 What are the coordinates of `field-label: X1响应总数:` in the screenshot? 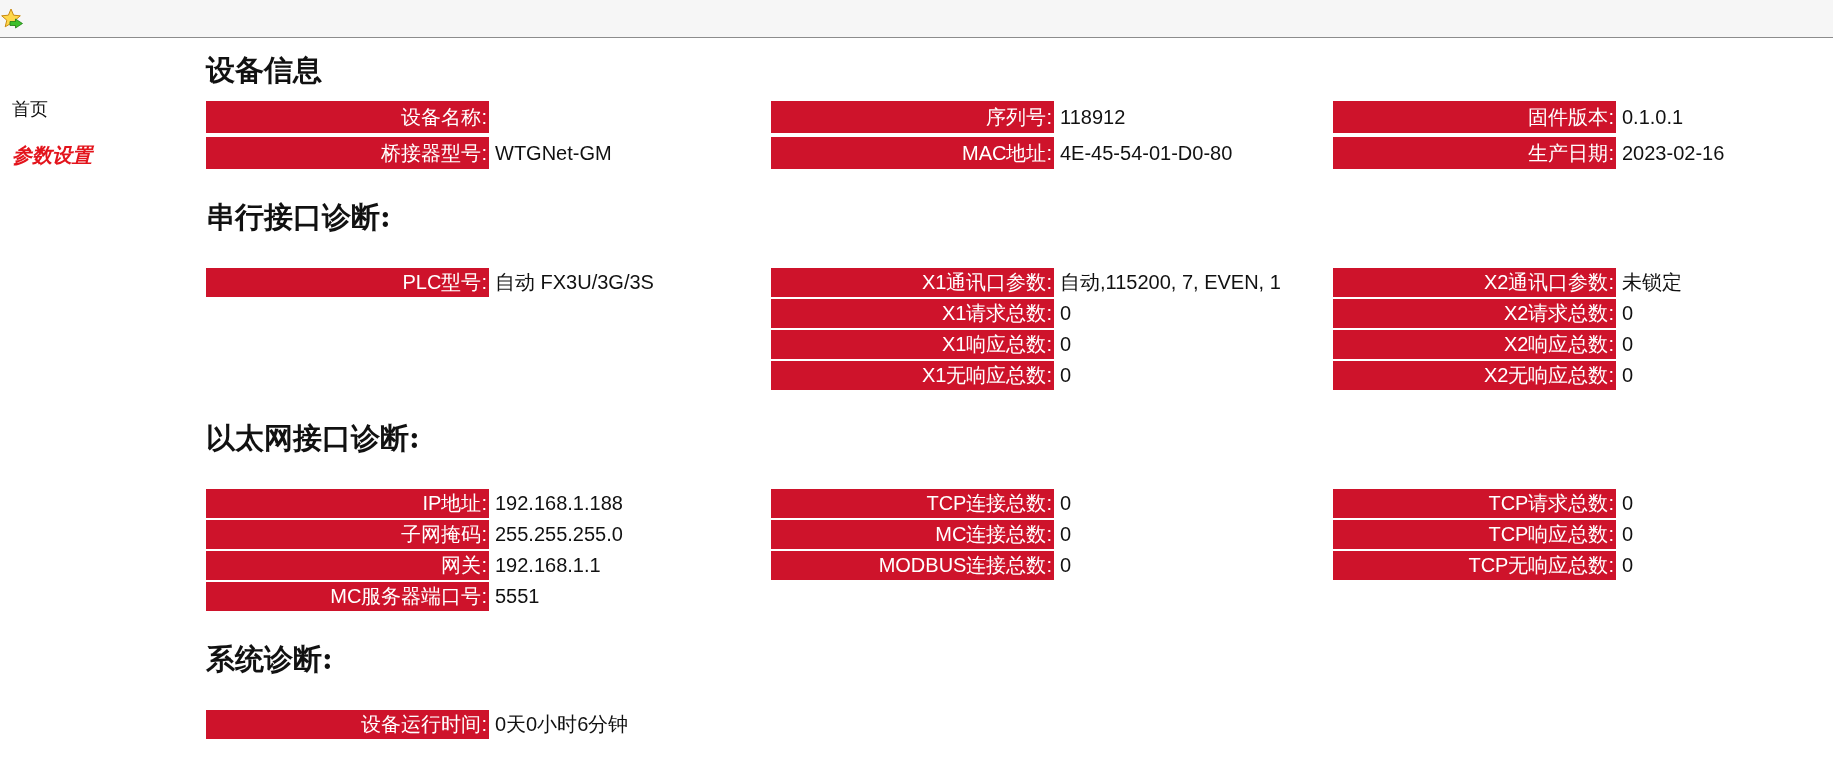 It's located at (912, 344).